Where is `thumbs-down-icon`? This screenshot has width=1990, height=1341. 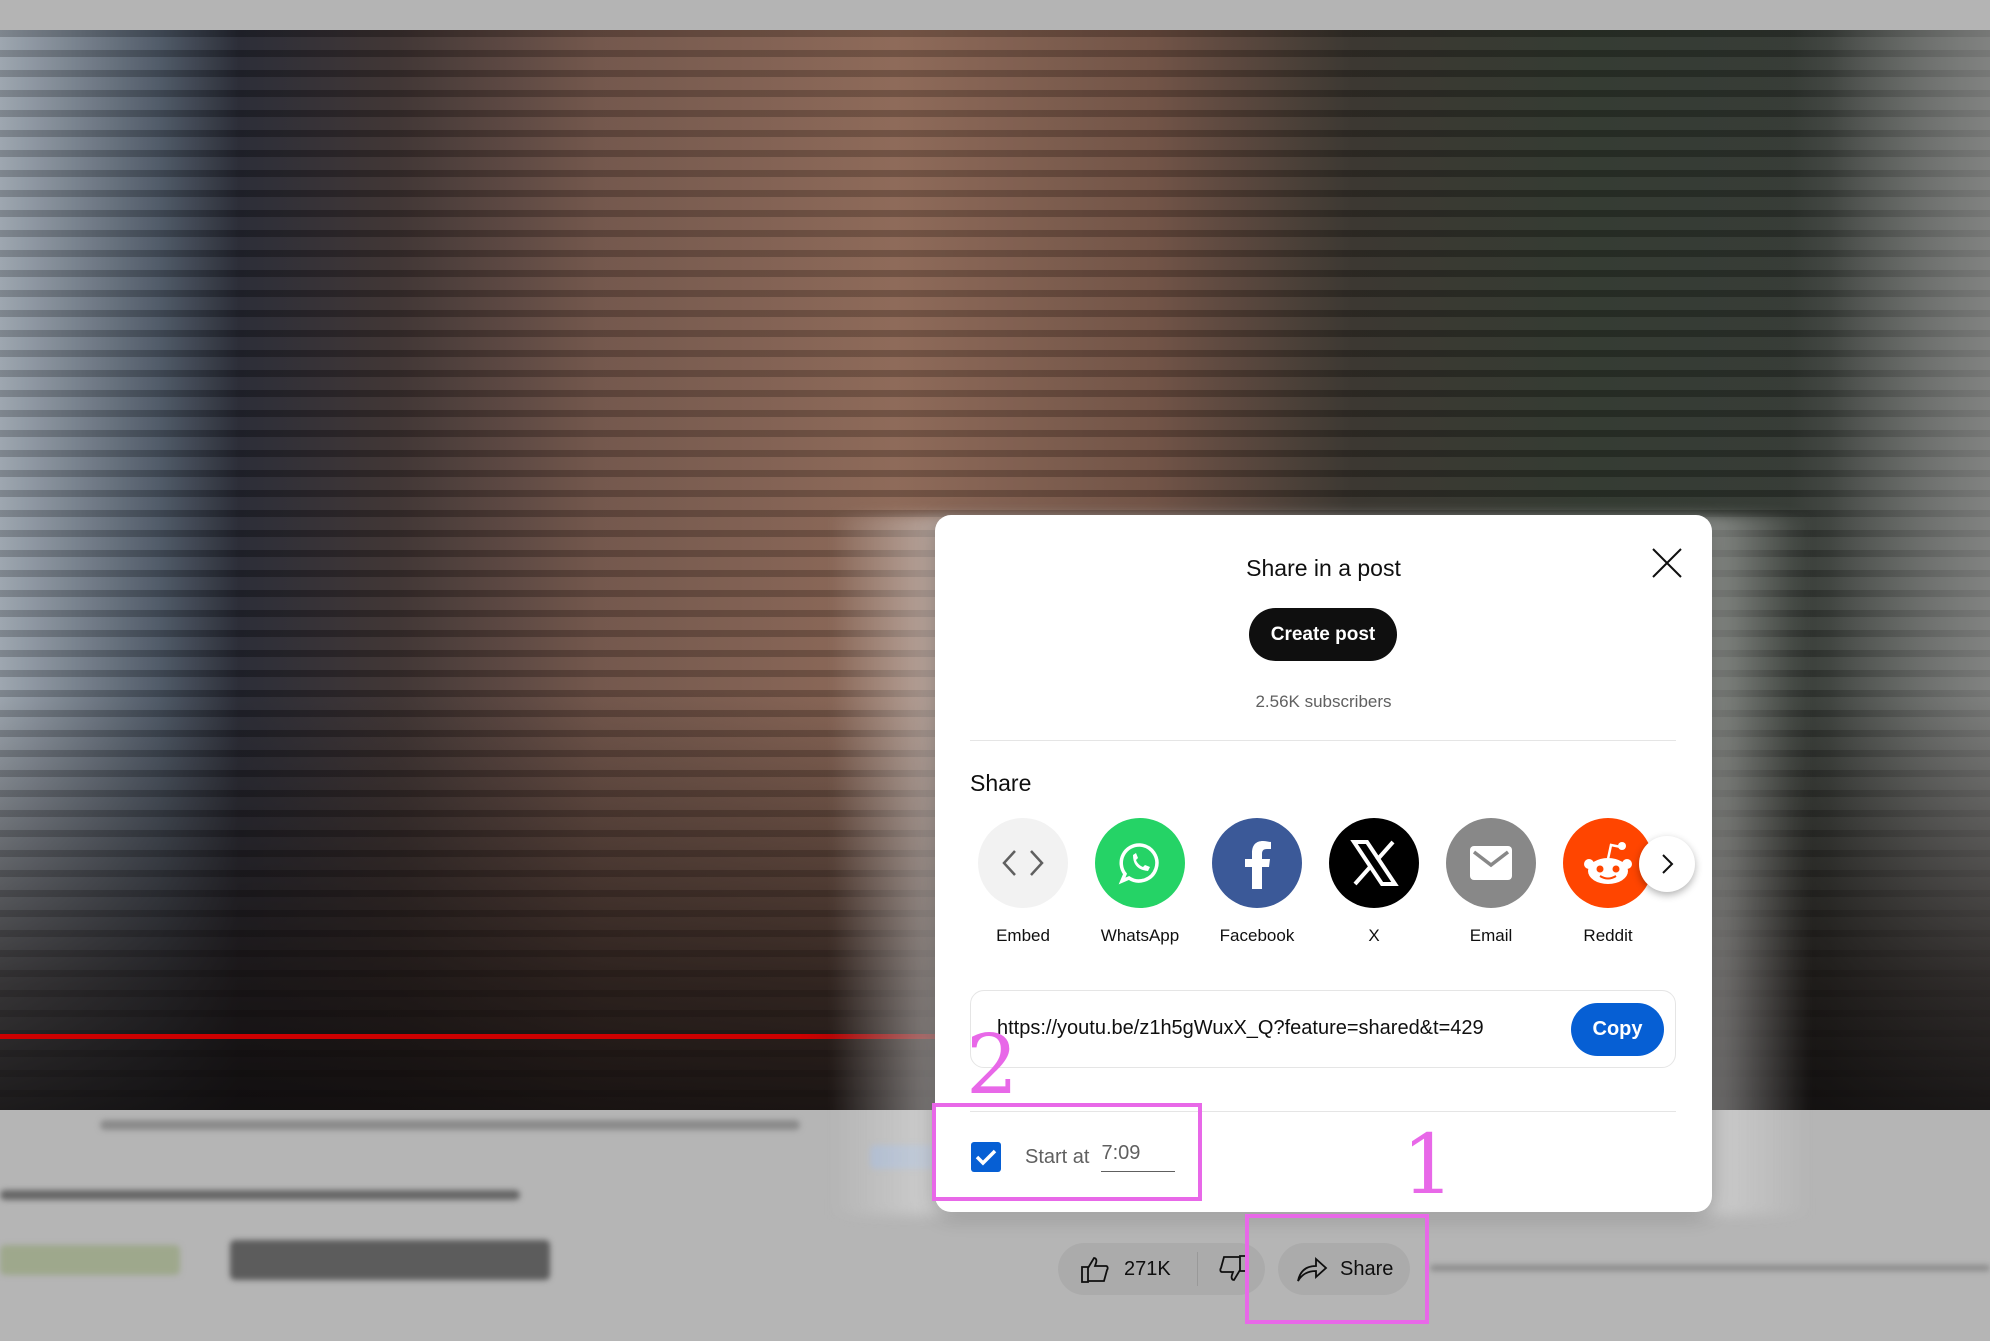
thumbs-down-icon is located at coordinates (1233, 1268).